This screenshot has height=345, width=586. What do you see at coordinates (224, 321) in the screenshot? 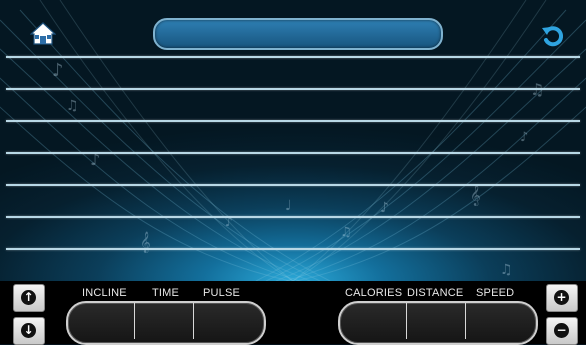
I see `stat-value-pulse` at bounding box center [224, 321].